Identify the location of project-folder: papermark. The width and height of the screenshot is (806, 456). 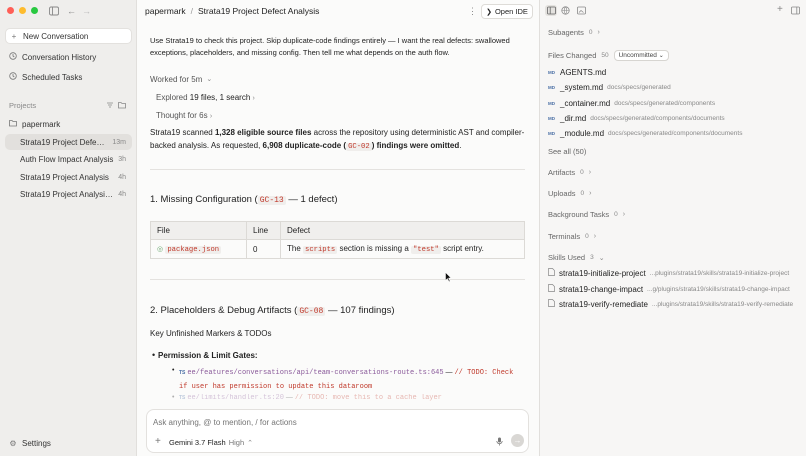
(68, 124).